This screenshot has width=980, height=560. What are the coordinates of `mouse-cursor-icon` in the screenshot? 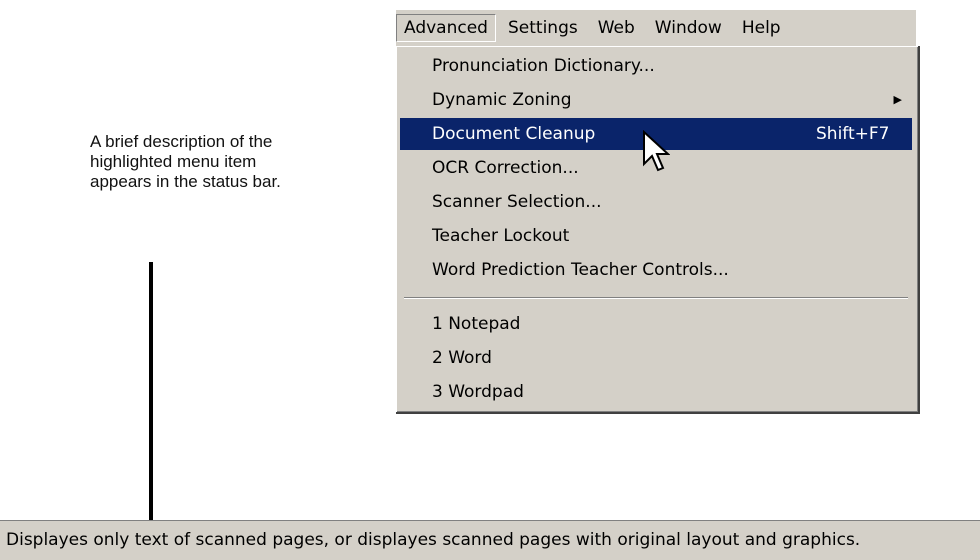 It's located at (656, 151).